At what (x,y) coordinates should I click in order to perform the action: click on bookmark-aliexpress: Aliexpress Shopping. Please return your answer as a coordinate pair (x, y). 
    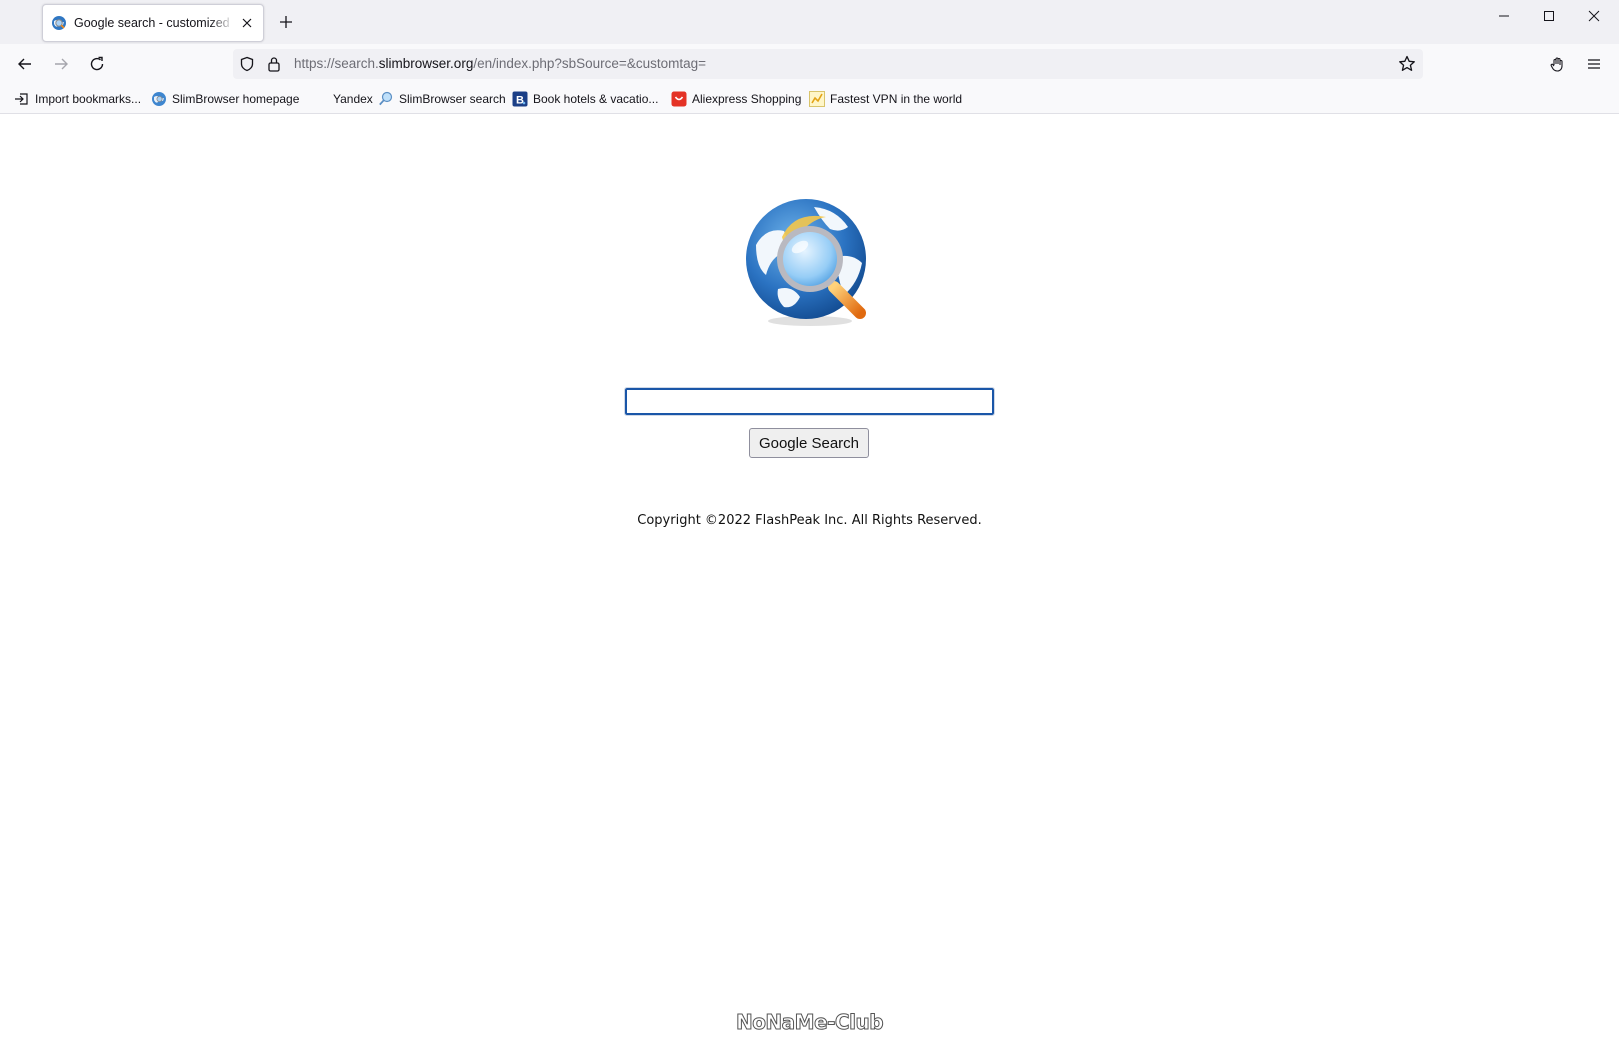
    Looking at the image, I should click on (736, 99).